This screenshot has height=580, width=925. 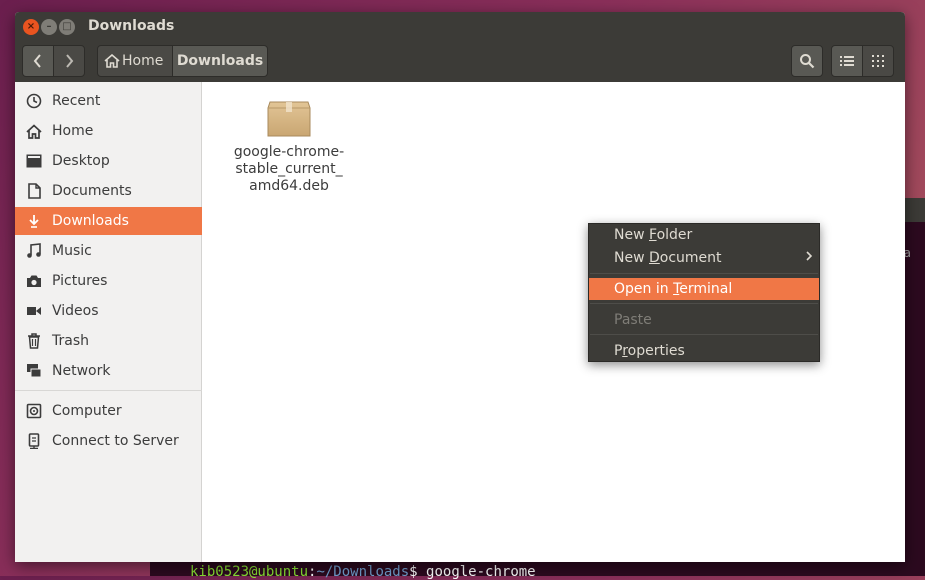 I want to click on back-button, so click(x=38, y=61).